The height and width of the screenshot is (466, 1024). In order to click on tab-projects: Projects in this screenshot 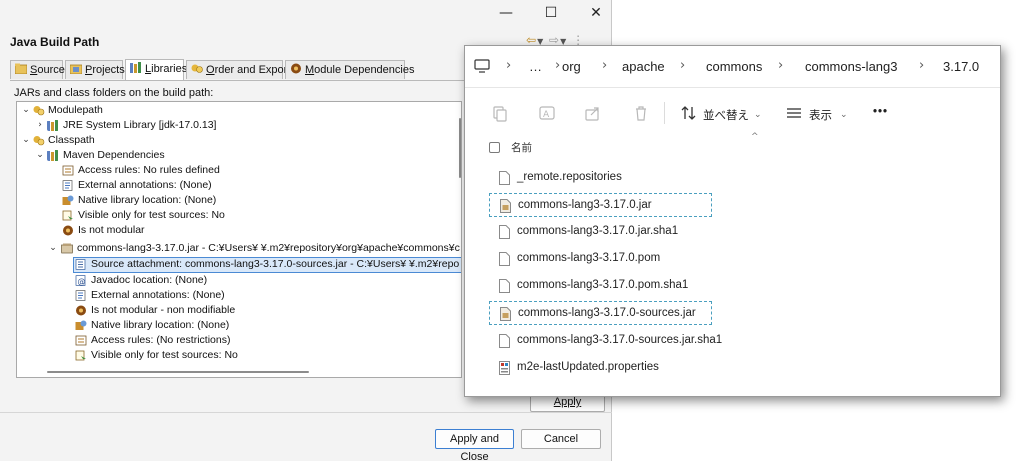, I will do `click(95, 69)`.